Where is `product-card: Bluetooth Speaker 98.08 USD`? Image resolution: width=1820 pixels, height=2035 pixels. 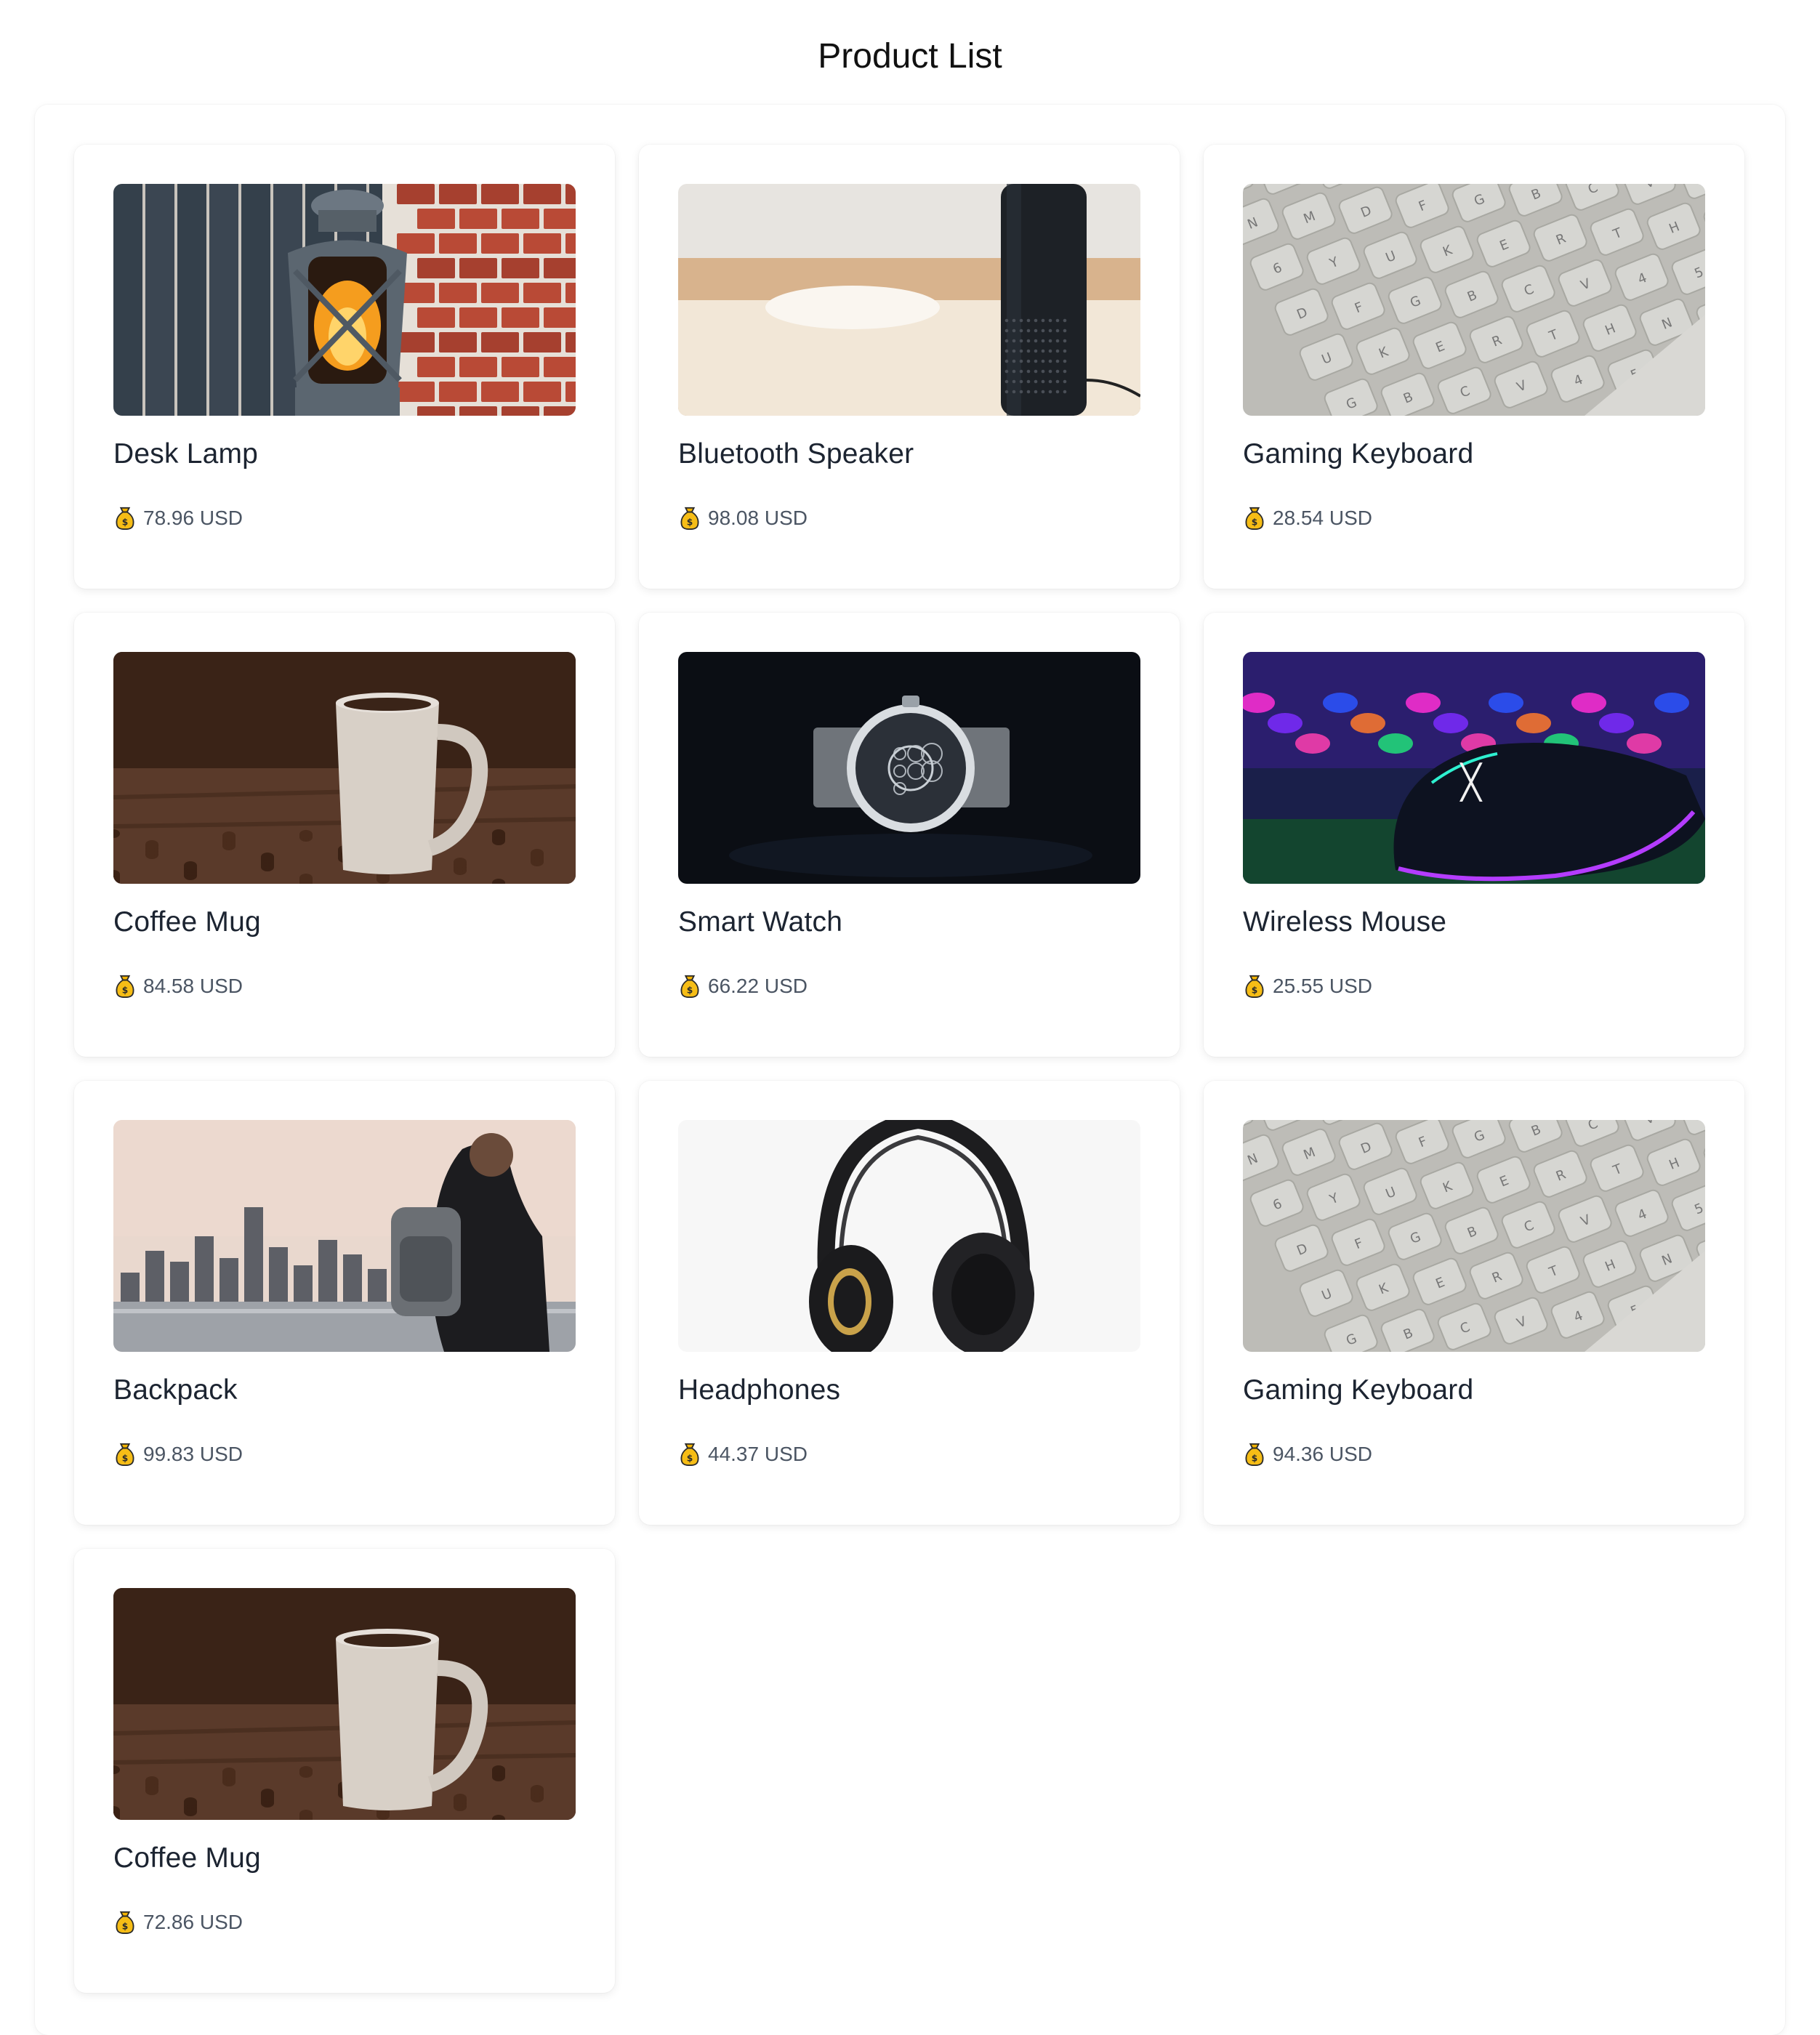 product-card: Bluetooth Speaker 98.08 USD is located at coordinates (909, 367).